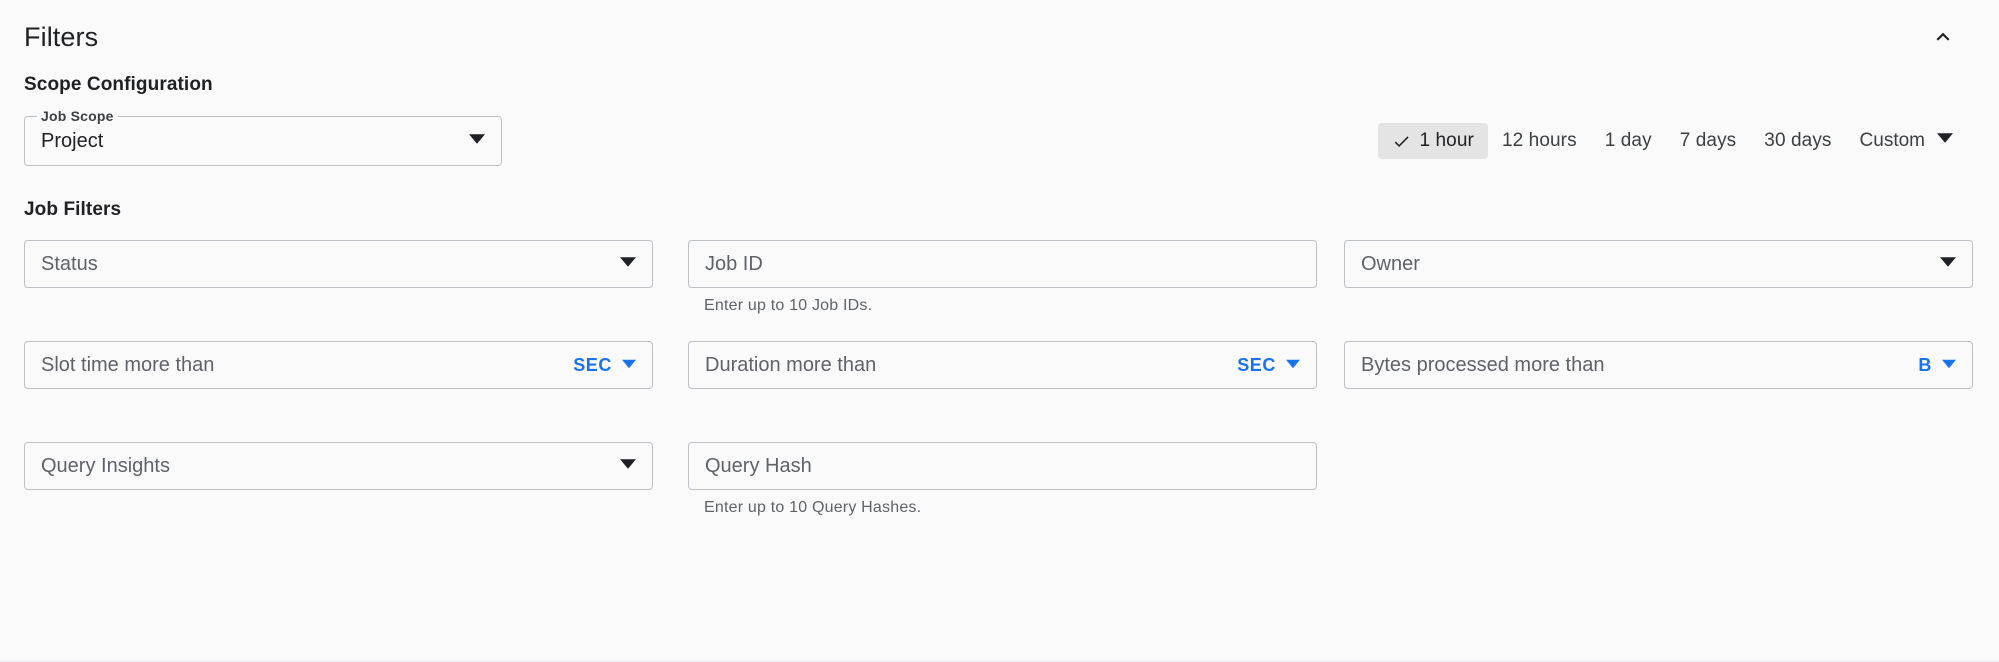 This screenshot has height=662, width=1999. Describe the element at coordinates (1256, 364) in the screenshot. I see `duration-unit-label: SEC` at that location.